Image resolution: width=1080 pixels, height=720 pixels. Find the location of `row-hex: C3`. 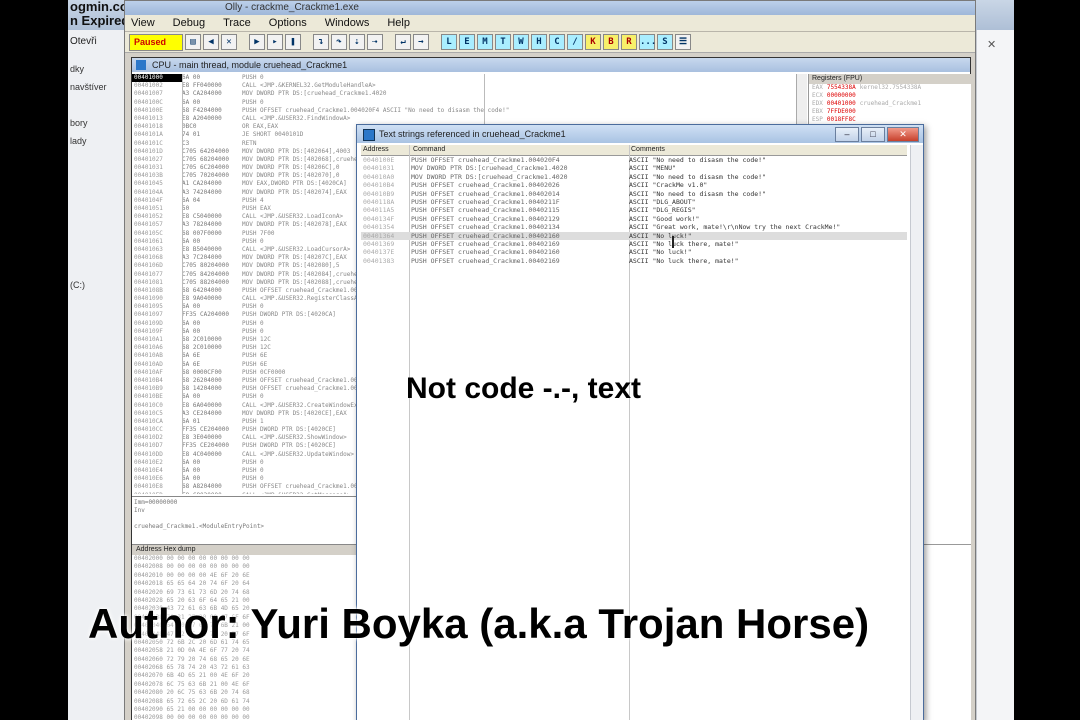

row-hex: C3 is located at coordinates (186, 143).